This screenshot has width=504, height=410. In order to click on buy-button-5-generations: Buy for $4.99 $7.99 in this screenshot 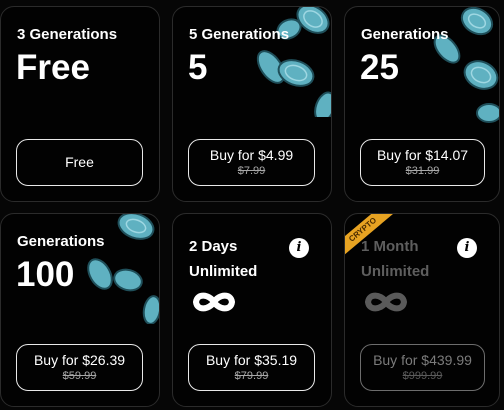, I will do `click(251, 162)`.